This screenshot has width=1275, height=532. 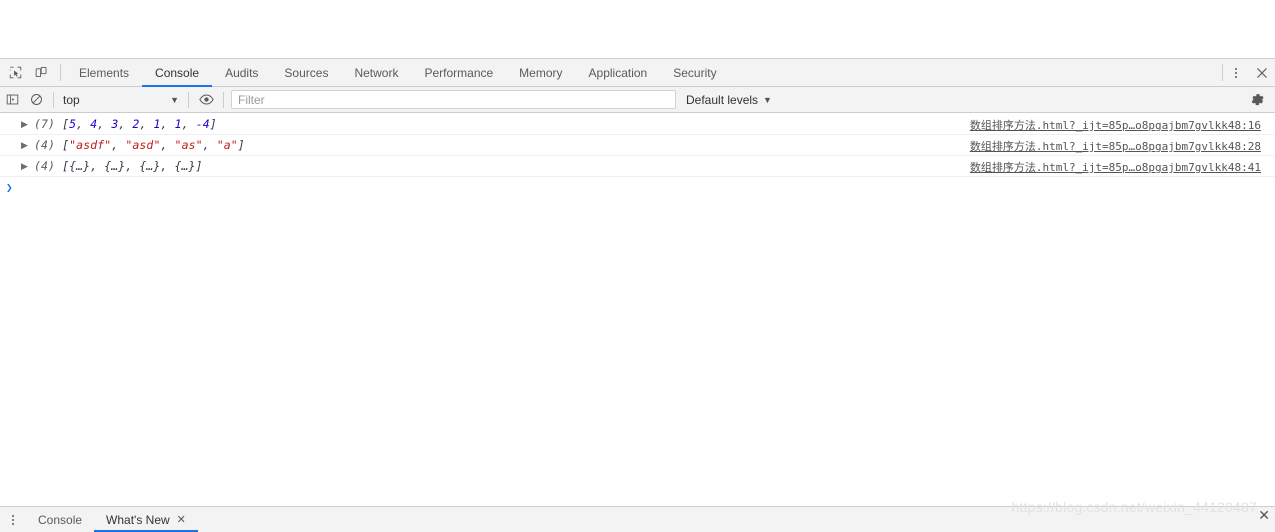 I want to click on watermark-close-icon: ✕, so click(x=1264, y=515).